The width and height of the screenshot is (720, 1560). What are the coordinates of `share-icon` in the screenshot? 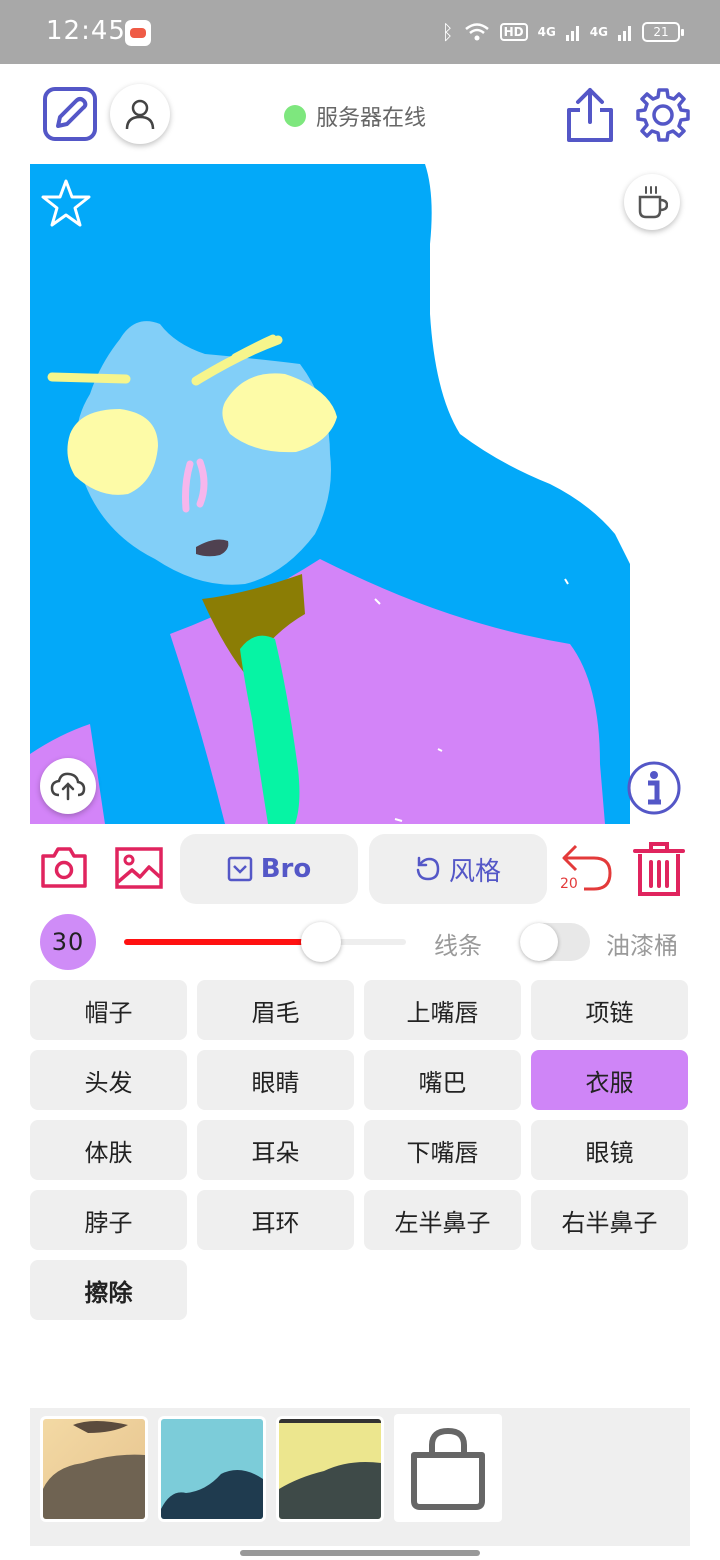 It's located at (590, 115).